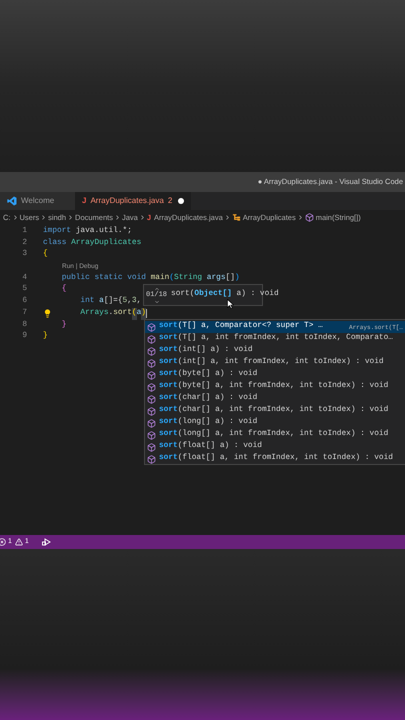 The width and height of the screenshot is (405, 720). I want to click on run-debug-icon, so click(46, 542).